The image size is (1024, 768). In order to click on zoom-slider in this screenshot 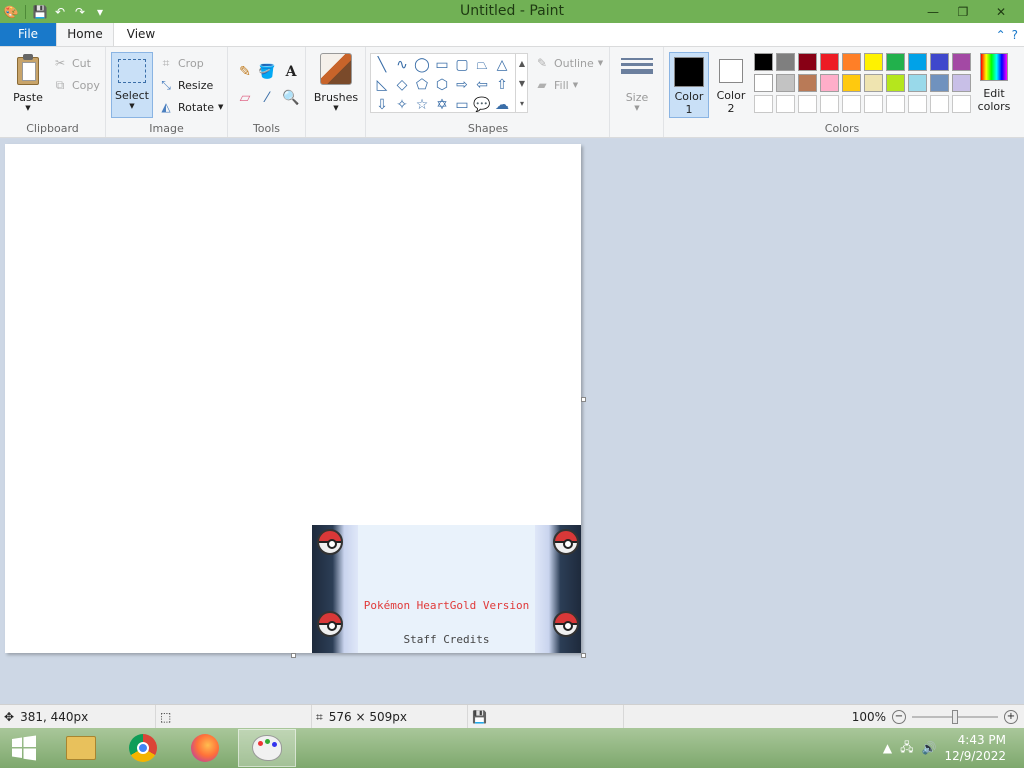, I will do `click(955, 717)`.